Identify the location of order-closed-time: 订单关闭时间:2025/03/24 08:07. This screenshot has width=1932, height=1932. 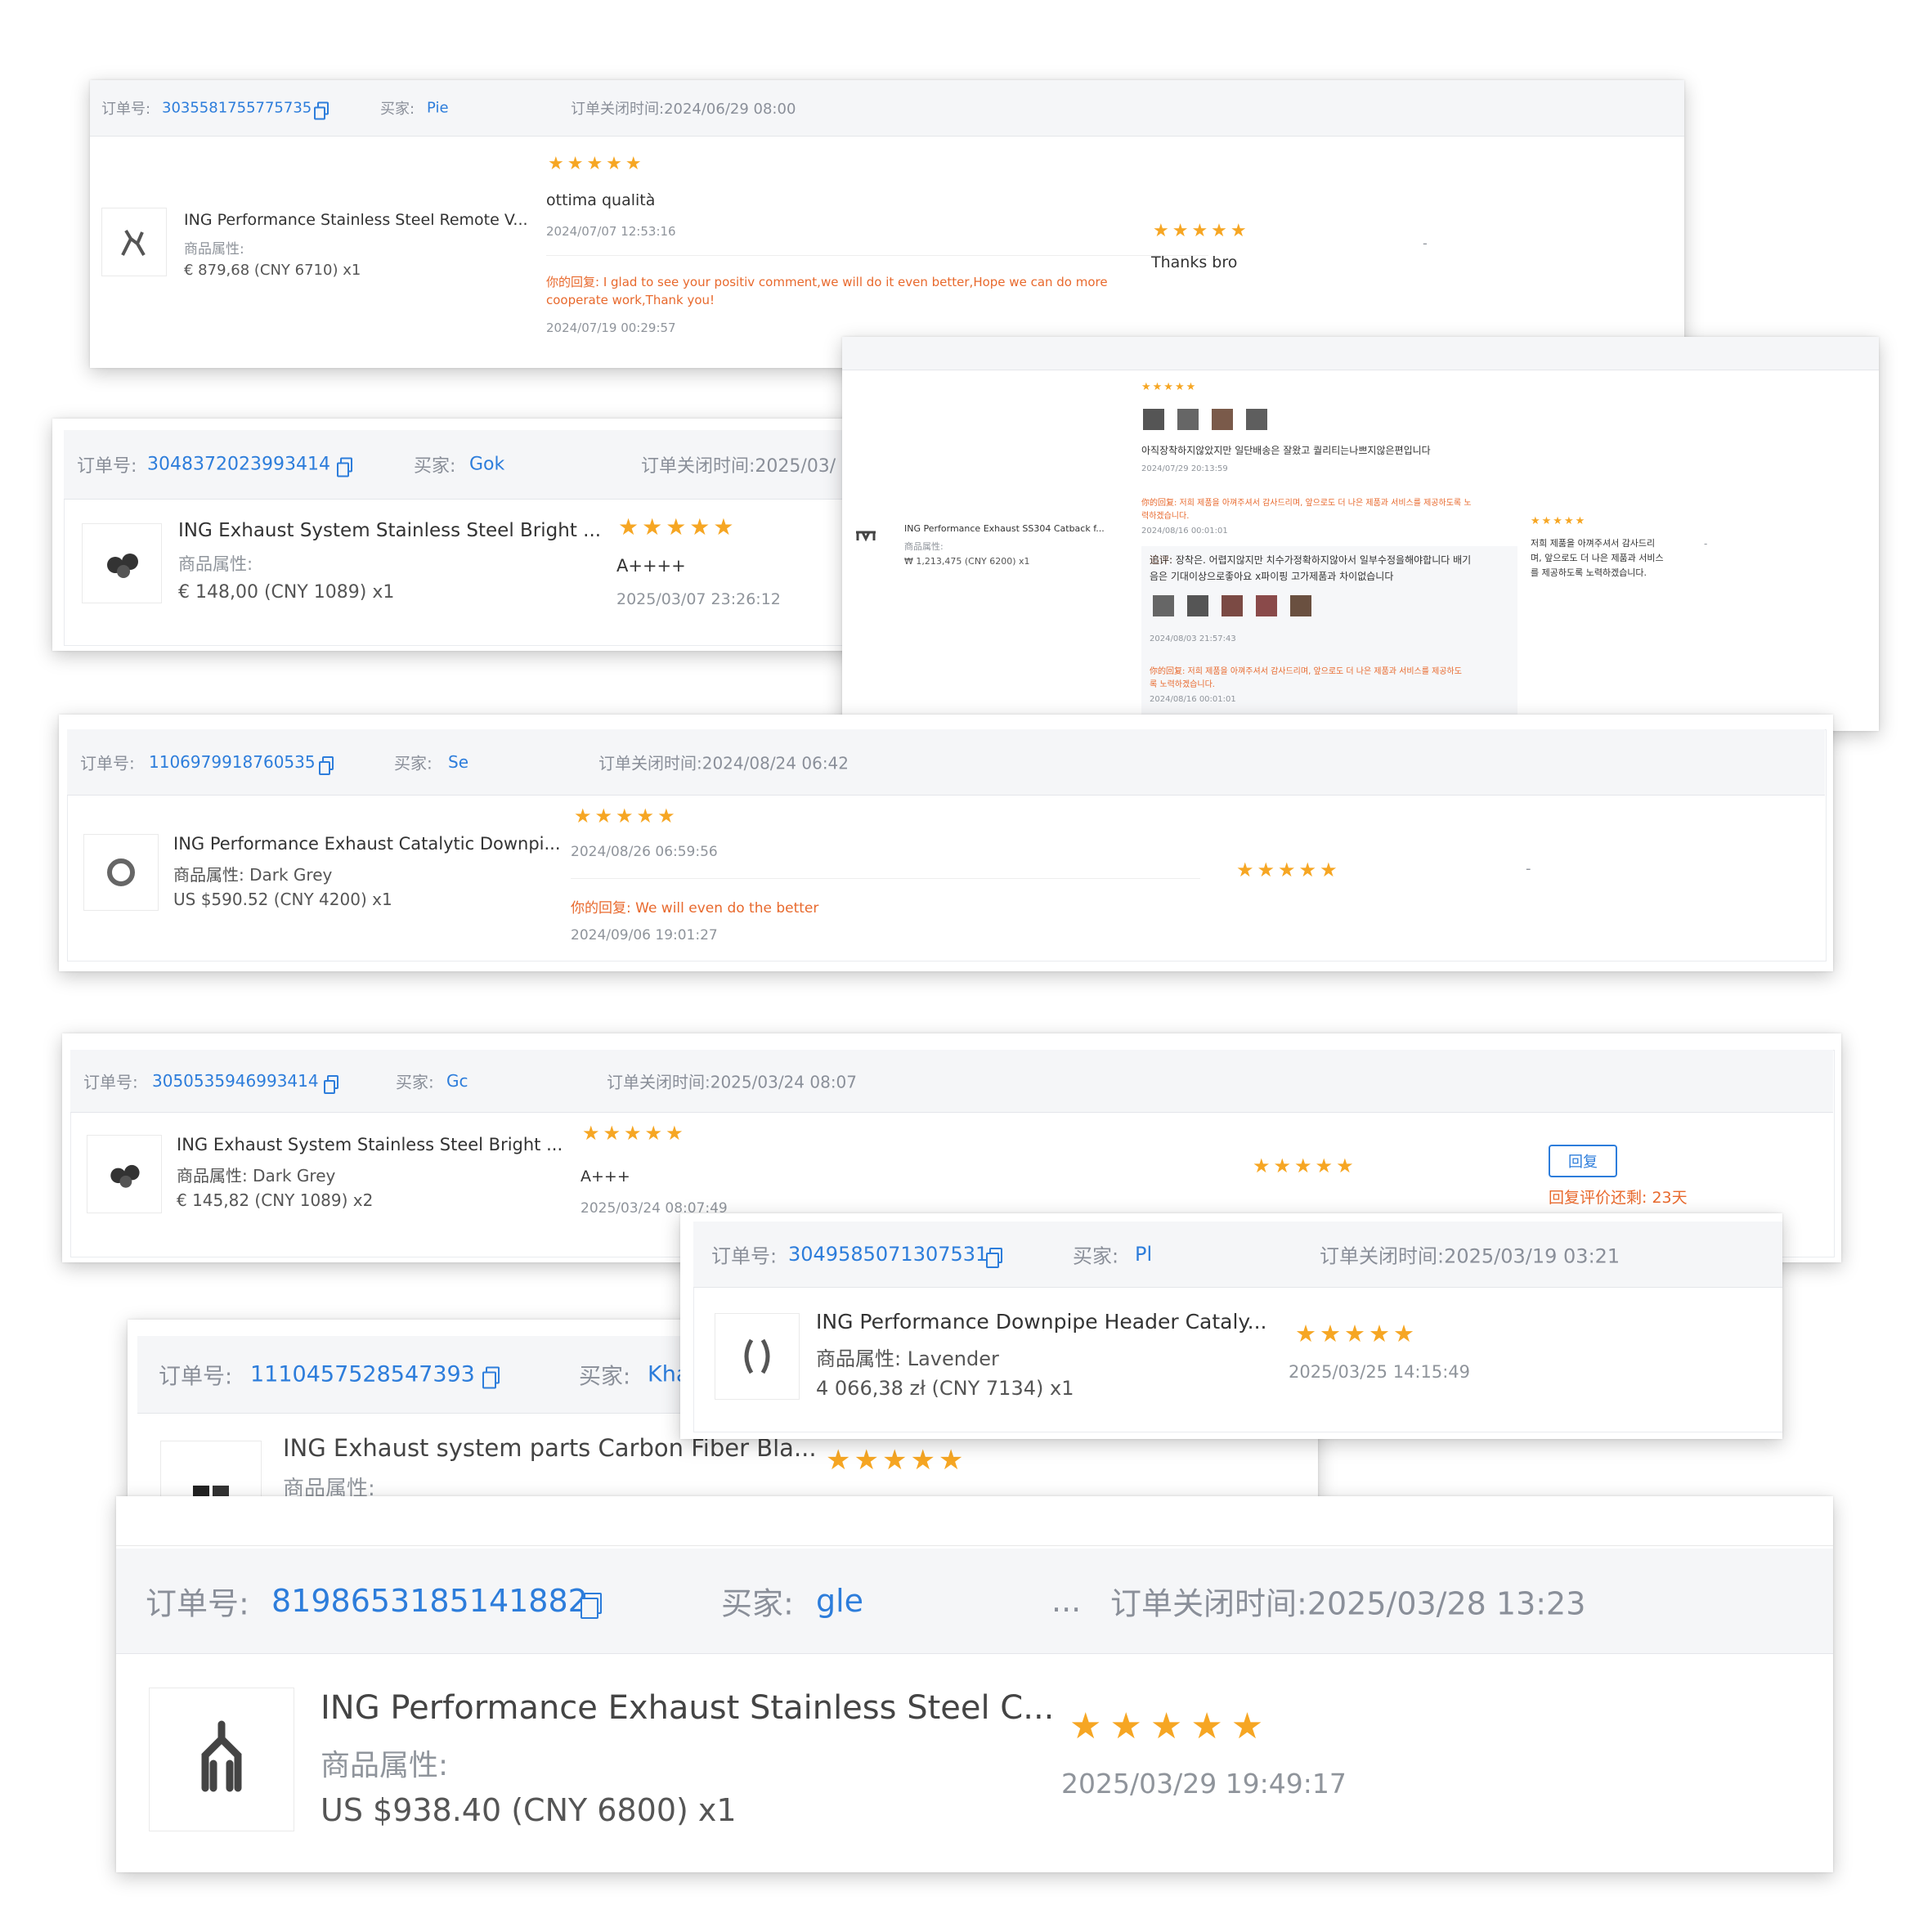
(732, 1082).